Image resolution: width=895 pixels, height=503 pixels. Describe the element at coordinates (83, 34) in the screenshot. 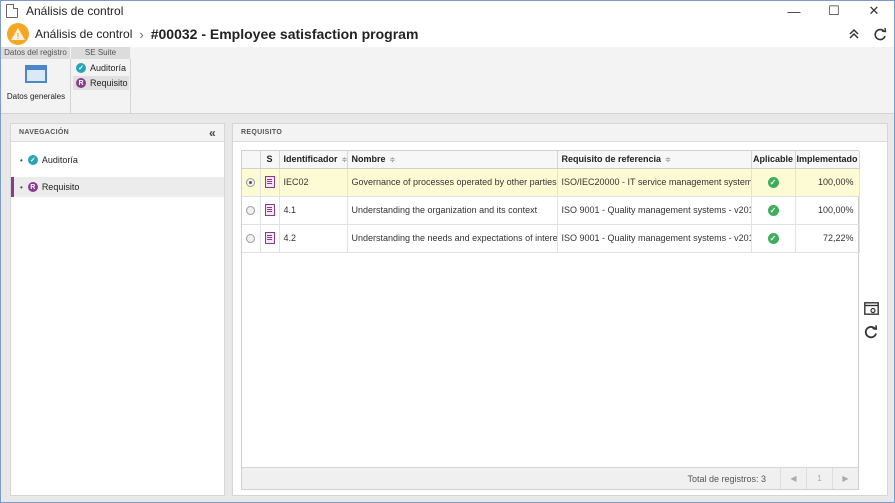

I see `breadcrumb-root: Análisis de control` at that location.